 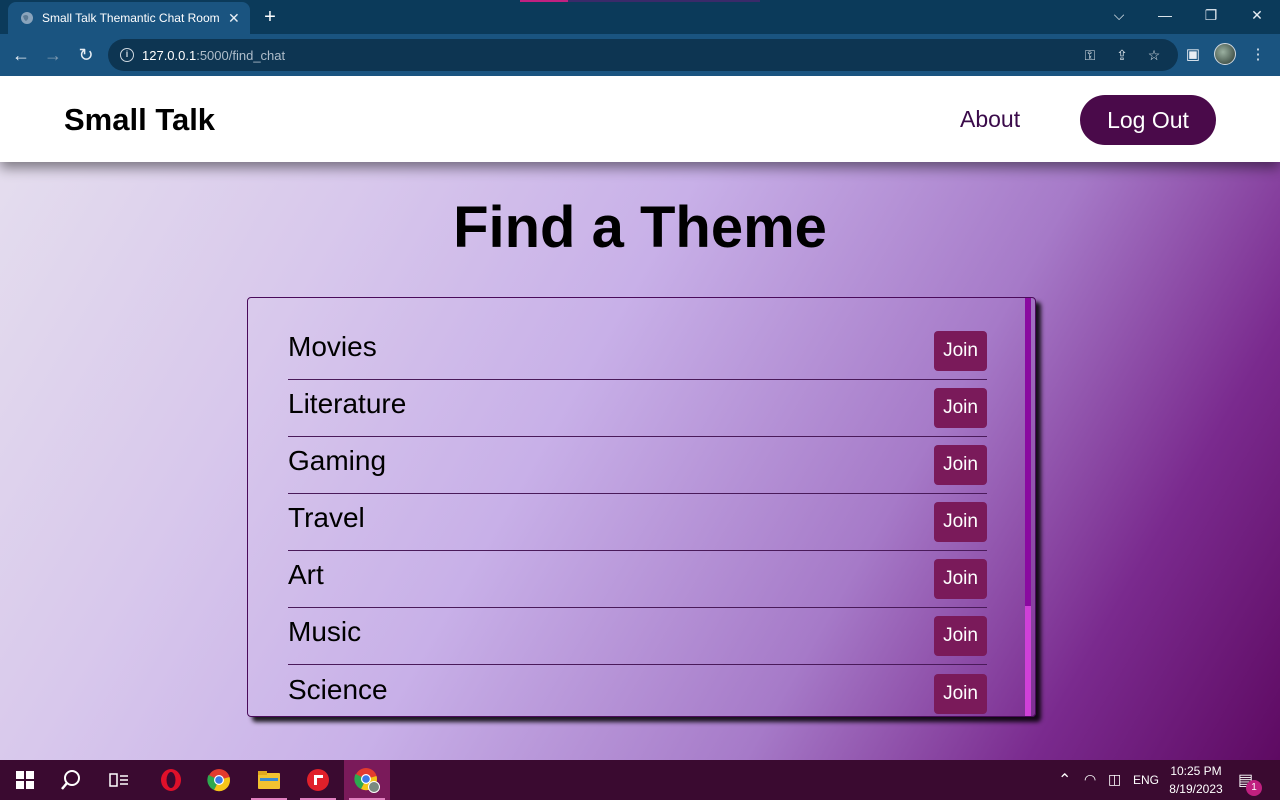 What do you see at coordinates (637, 465) in the screenshot?
I see `theme-row: Gaming Join` at bounding box center [637, 465].